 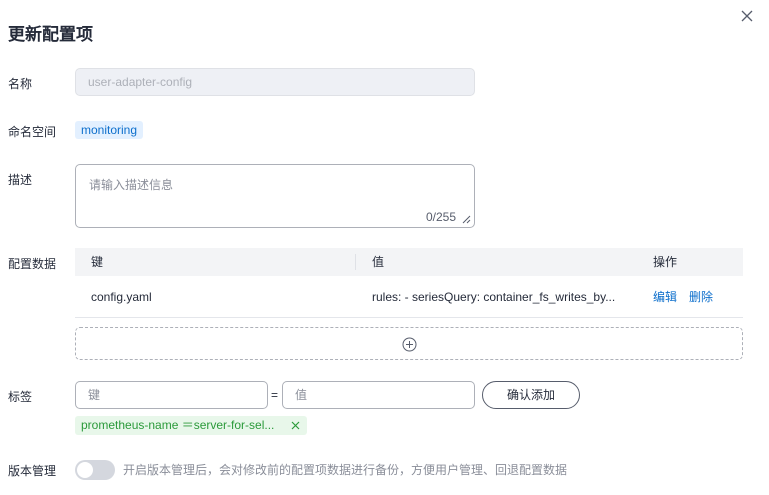 I want to click on column-header-value: 值, so click(x=378, y=262).